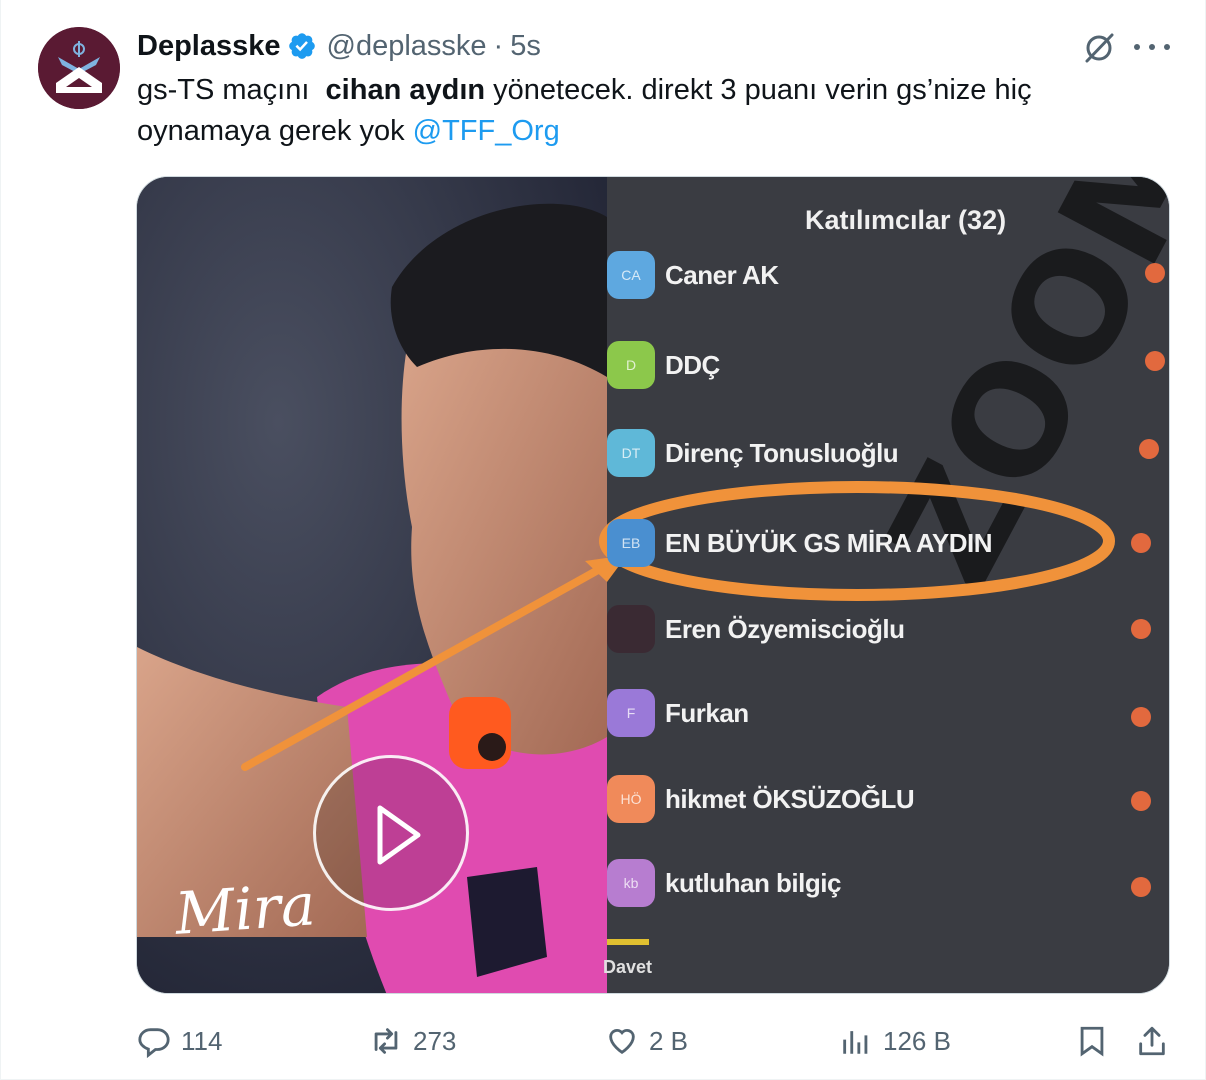 The width and height of the screenshot is (1206, 1080). I want to click on participant-badge: DT, so click(631, 453).